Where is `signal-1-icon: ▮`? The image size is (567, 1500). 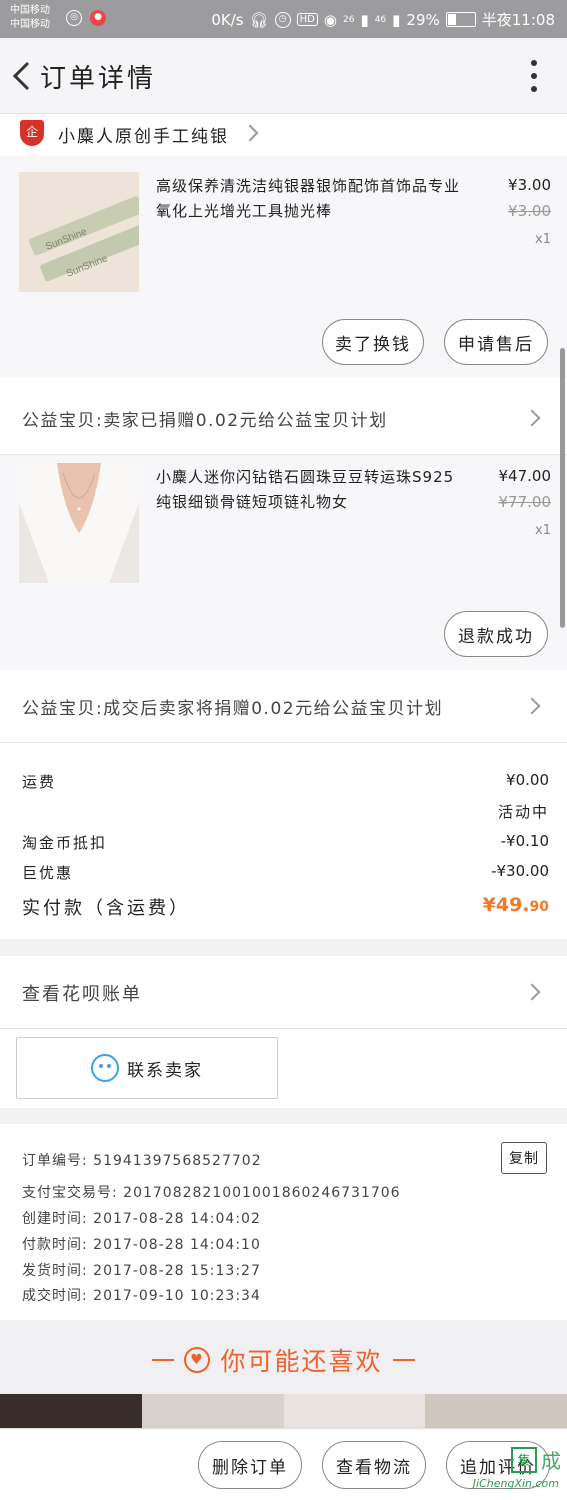 signal-1-icon: ▮ is located at coordinates (364, 19).